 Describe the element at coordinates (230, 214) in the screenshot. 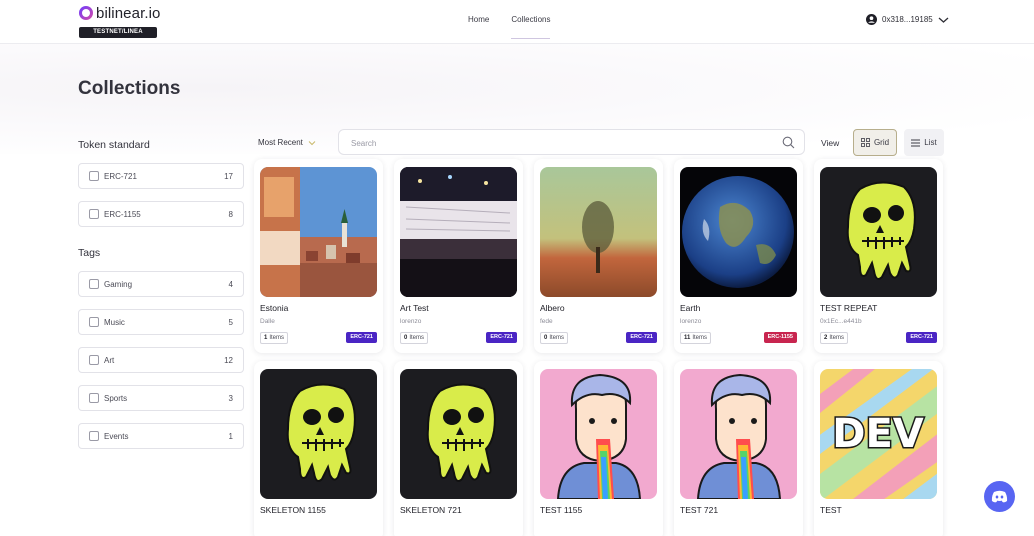

I see `filter-count: 8` at that location.